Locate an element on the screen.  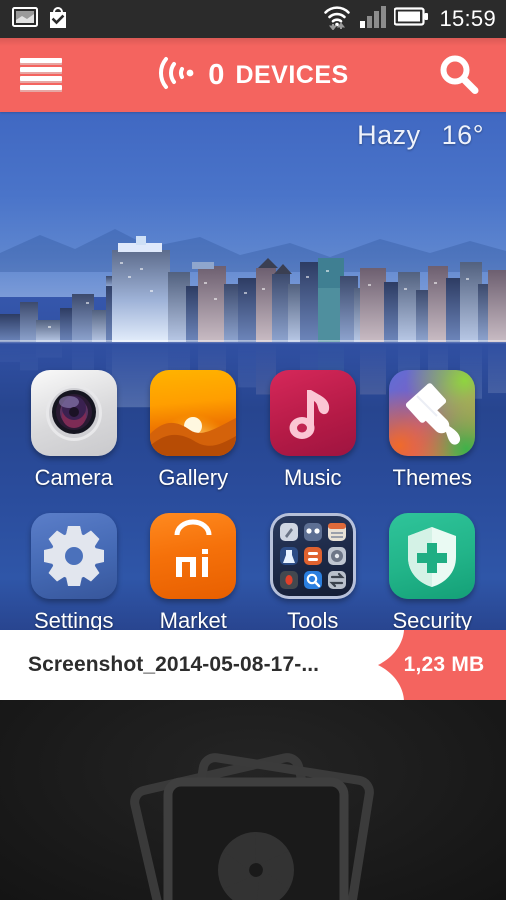
security-app-icon is located at coordinates (432, 556).